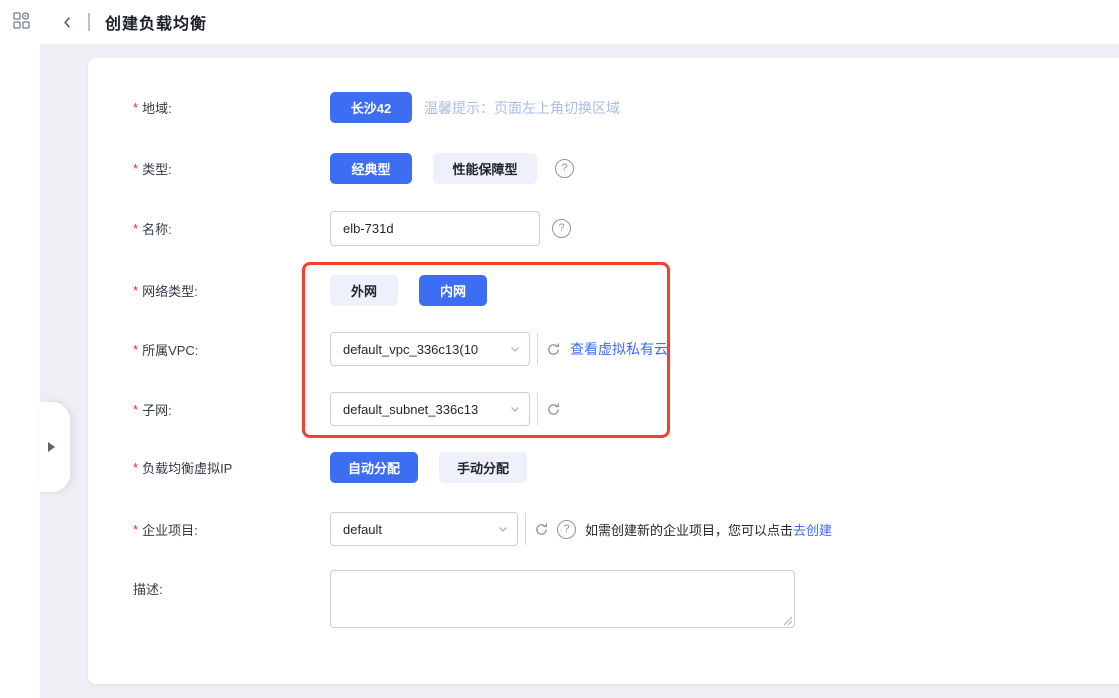 This screenshot has height=698, width=1119. Describe the element at coordinates (231, 290) in the screenshot. I see `field-label-network-type: * 网络类型:` at that location.